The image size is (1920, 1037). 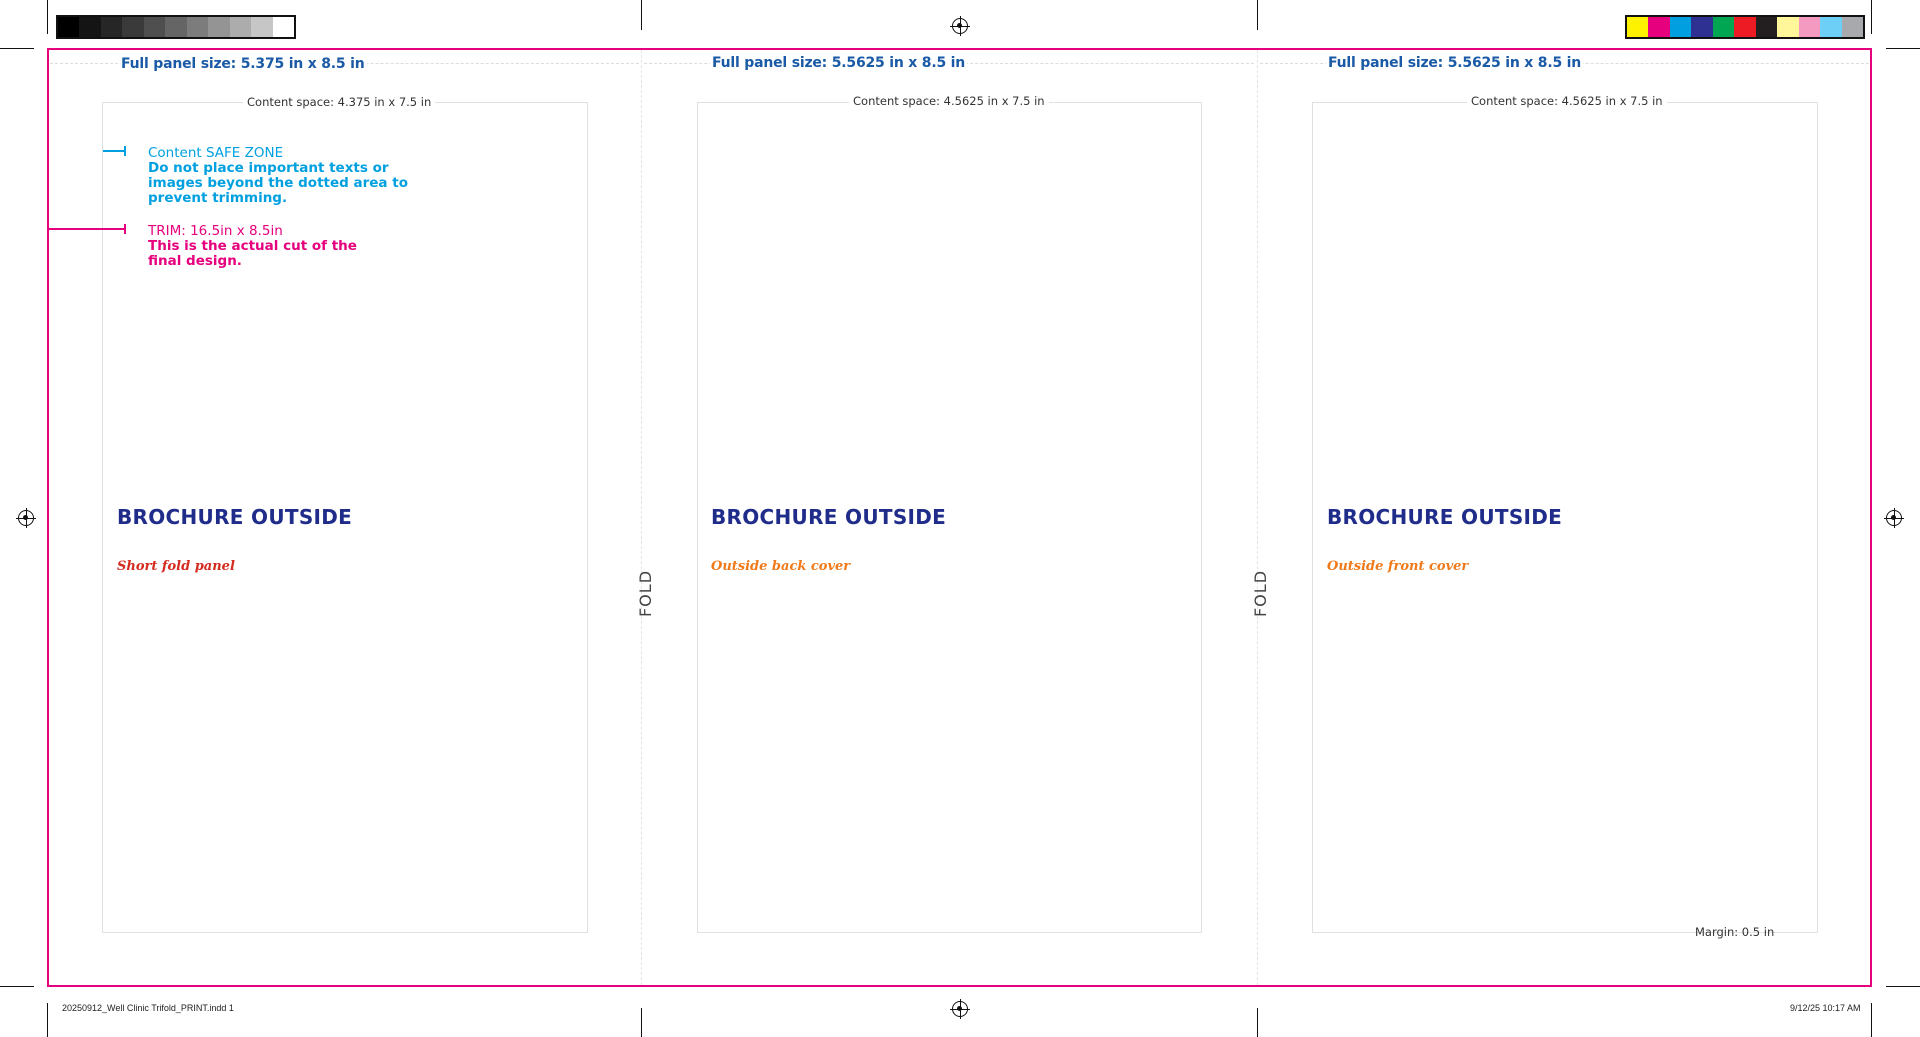 I want to click on crop-mark-tr-v, so click(x=1871, y=17).